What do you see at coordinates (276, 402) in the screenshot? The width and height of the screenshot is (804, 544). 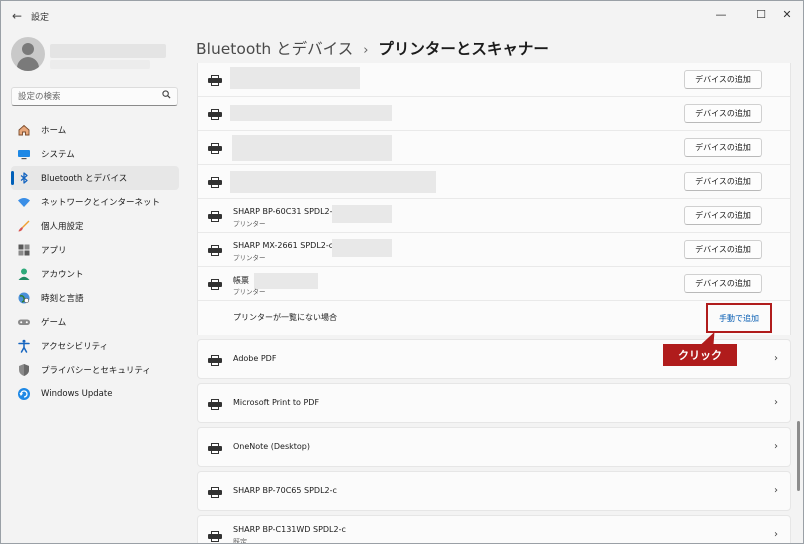 I see `printer-name: Microsoft Print to PDF` at bounding box center [276, 402].